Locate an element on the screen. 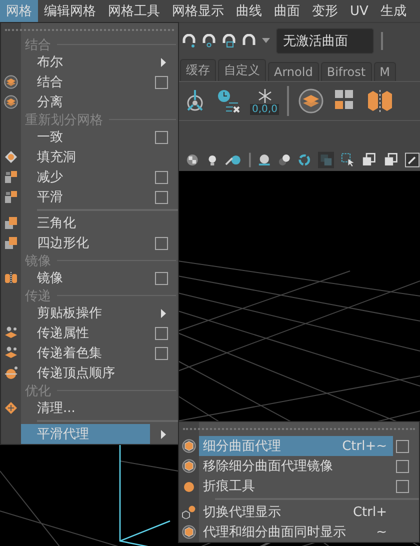  caret-icon is located at coordinates (266, 41).